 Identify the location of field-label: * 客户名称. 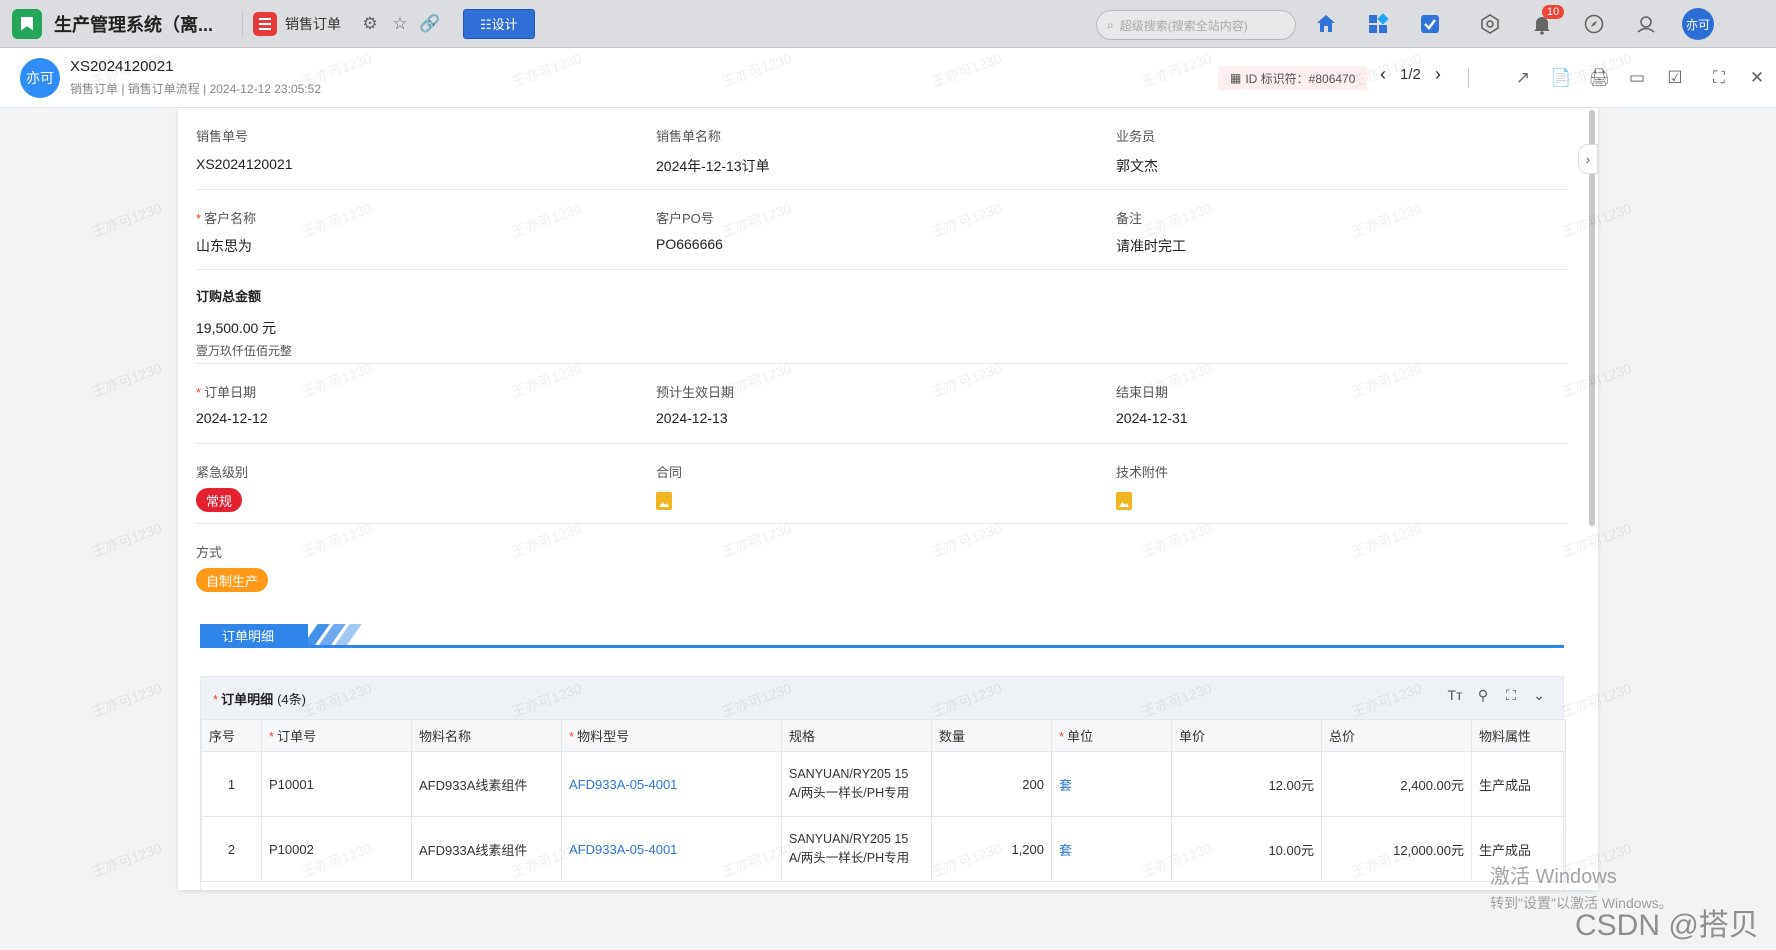
(226, 218).